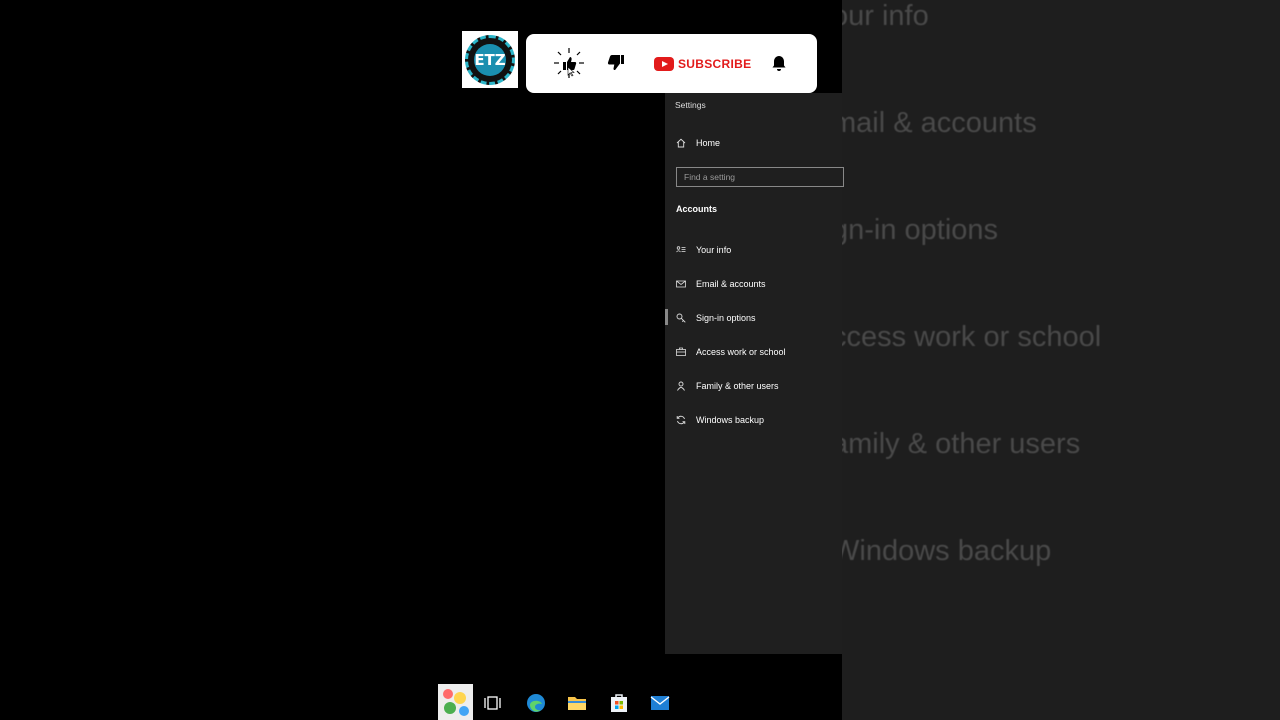 The width and height of the screenshot is (1280, 720). I want to click on channel-logo: ETZ, so click(490, 59).